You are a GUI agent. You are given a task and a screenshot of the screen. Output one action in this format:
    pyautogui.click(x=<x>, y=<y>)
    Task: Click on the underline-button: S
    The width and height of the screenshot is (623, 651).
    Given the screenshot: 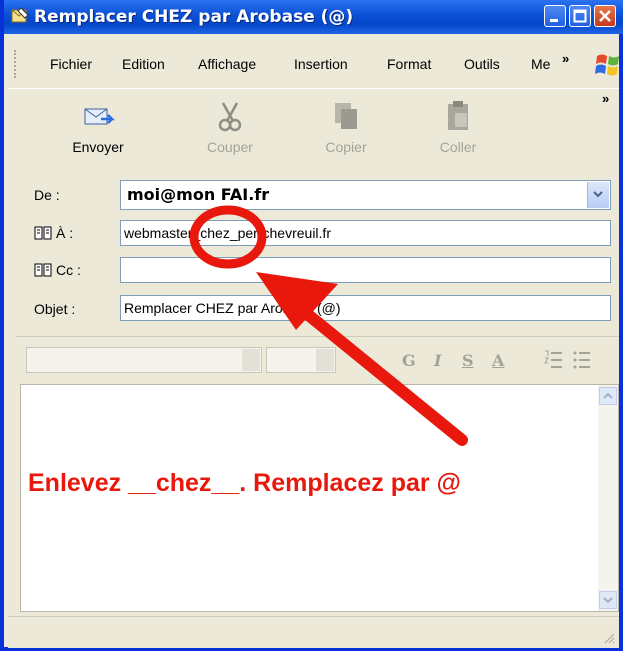 What is the action you would take?
    pyautogui.click(x=468, y=360)
    